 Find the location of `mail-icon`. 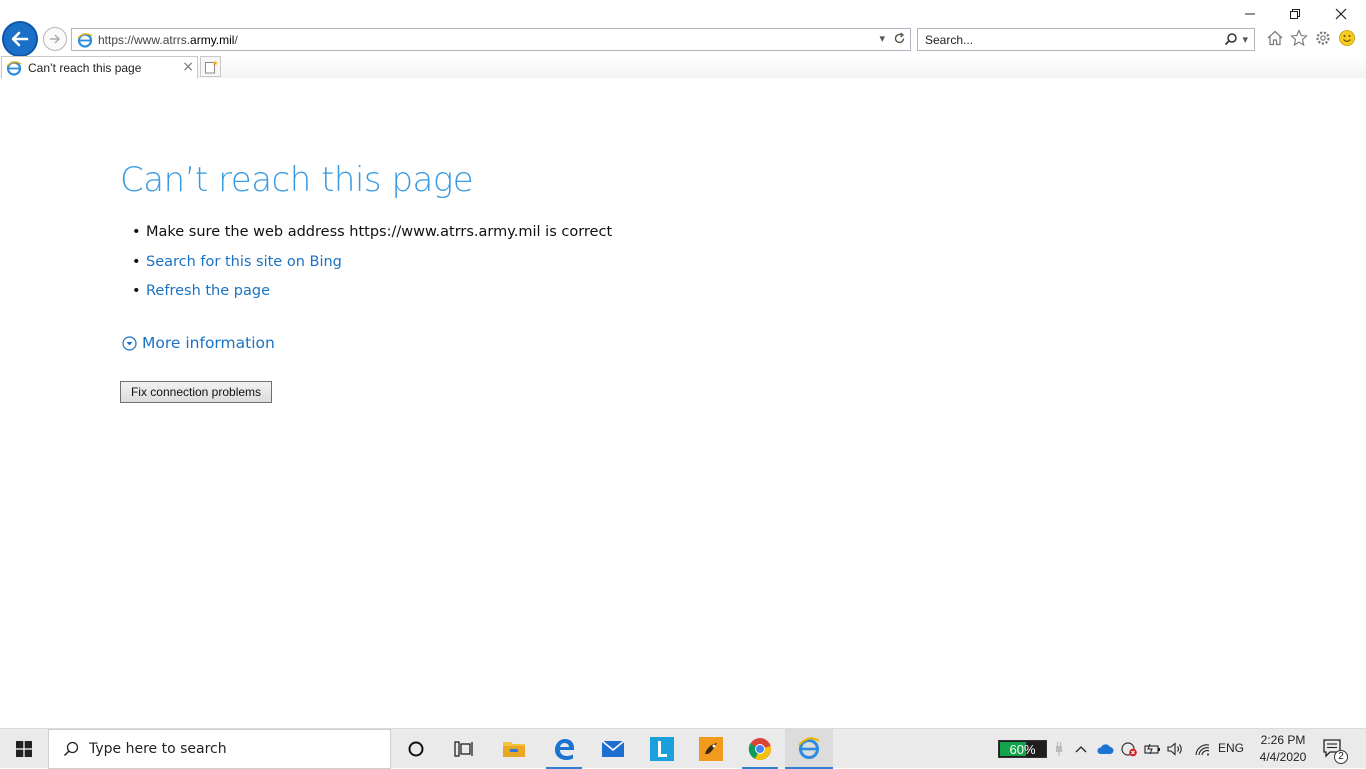

mail-icon is located at coordinates (613, 748).